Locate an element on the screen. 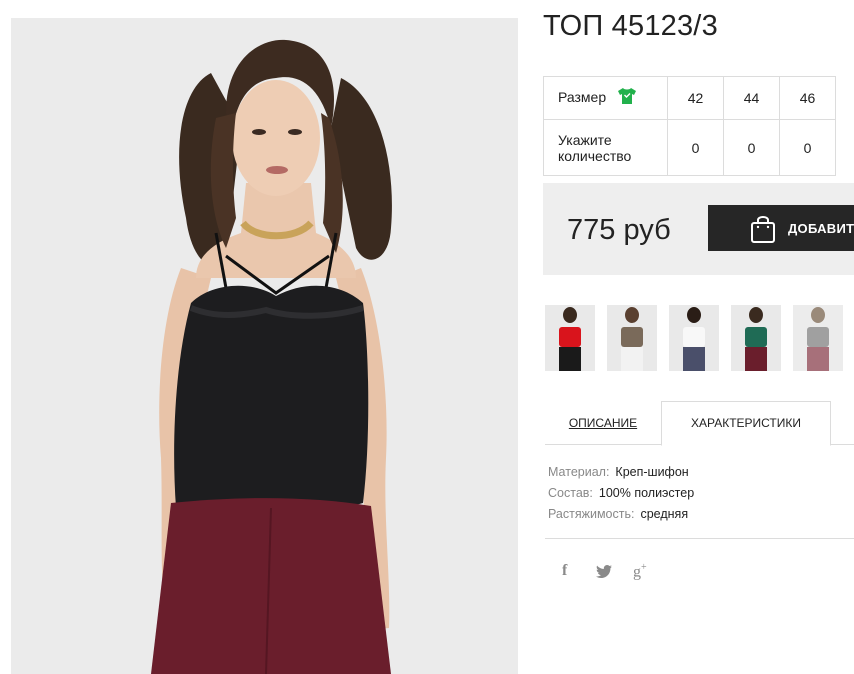 The width and height of the screenshot is (854, 674). divider is located at coordinates (699, 538).